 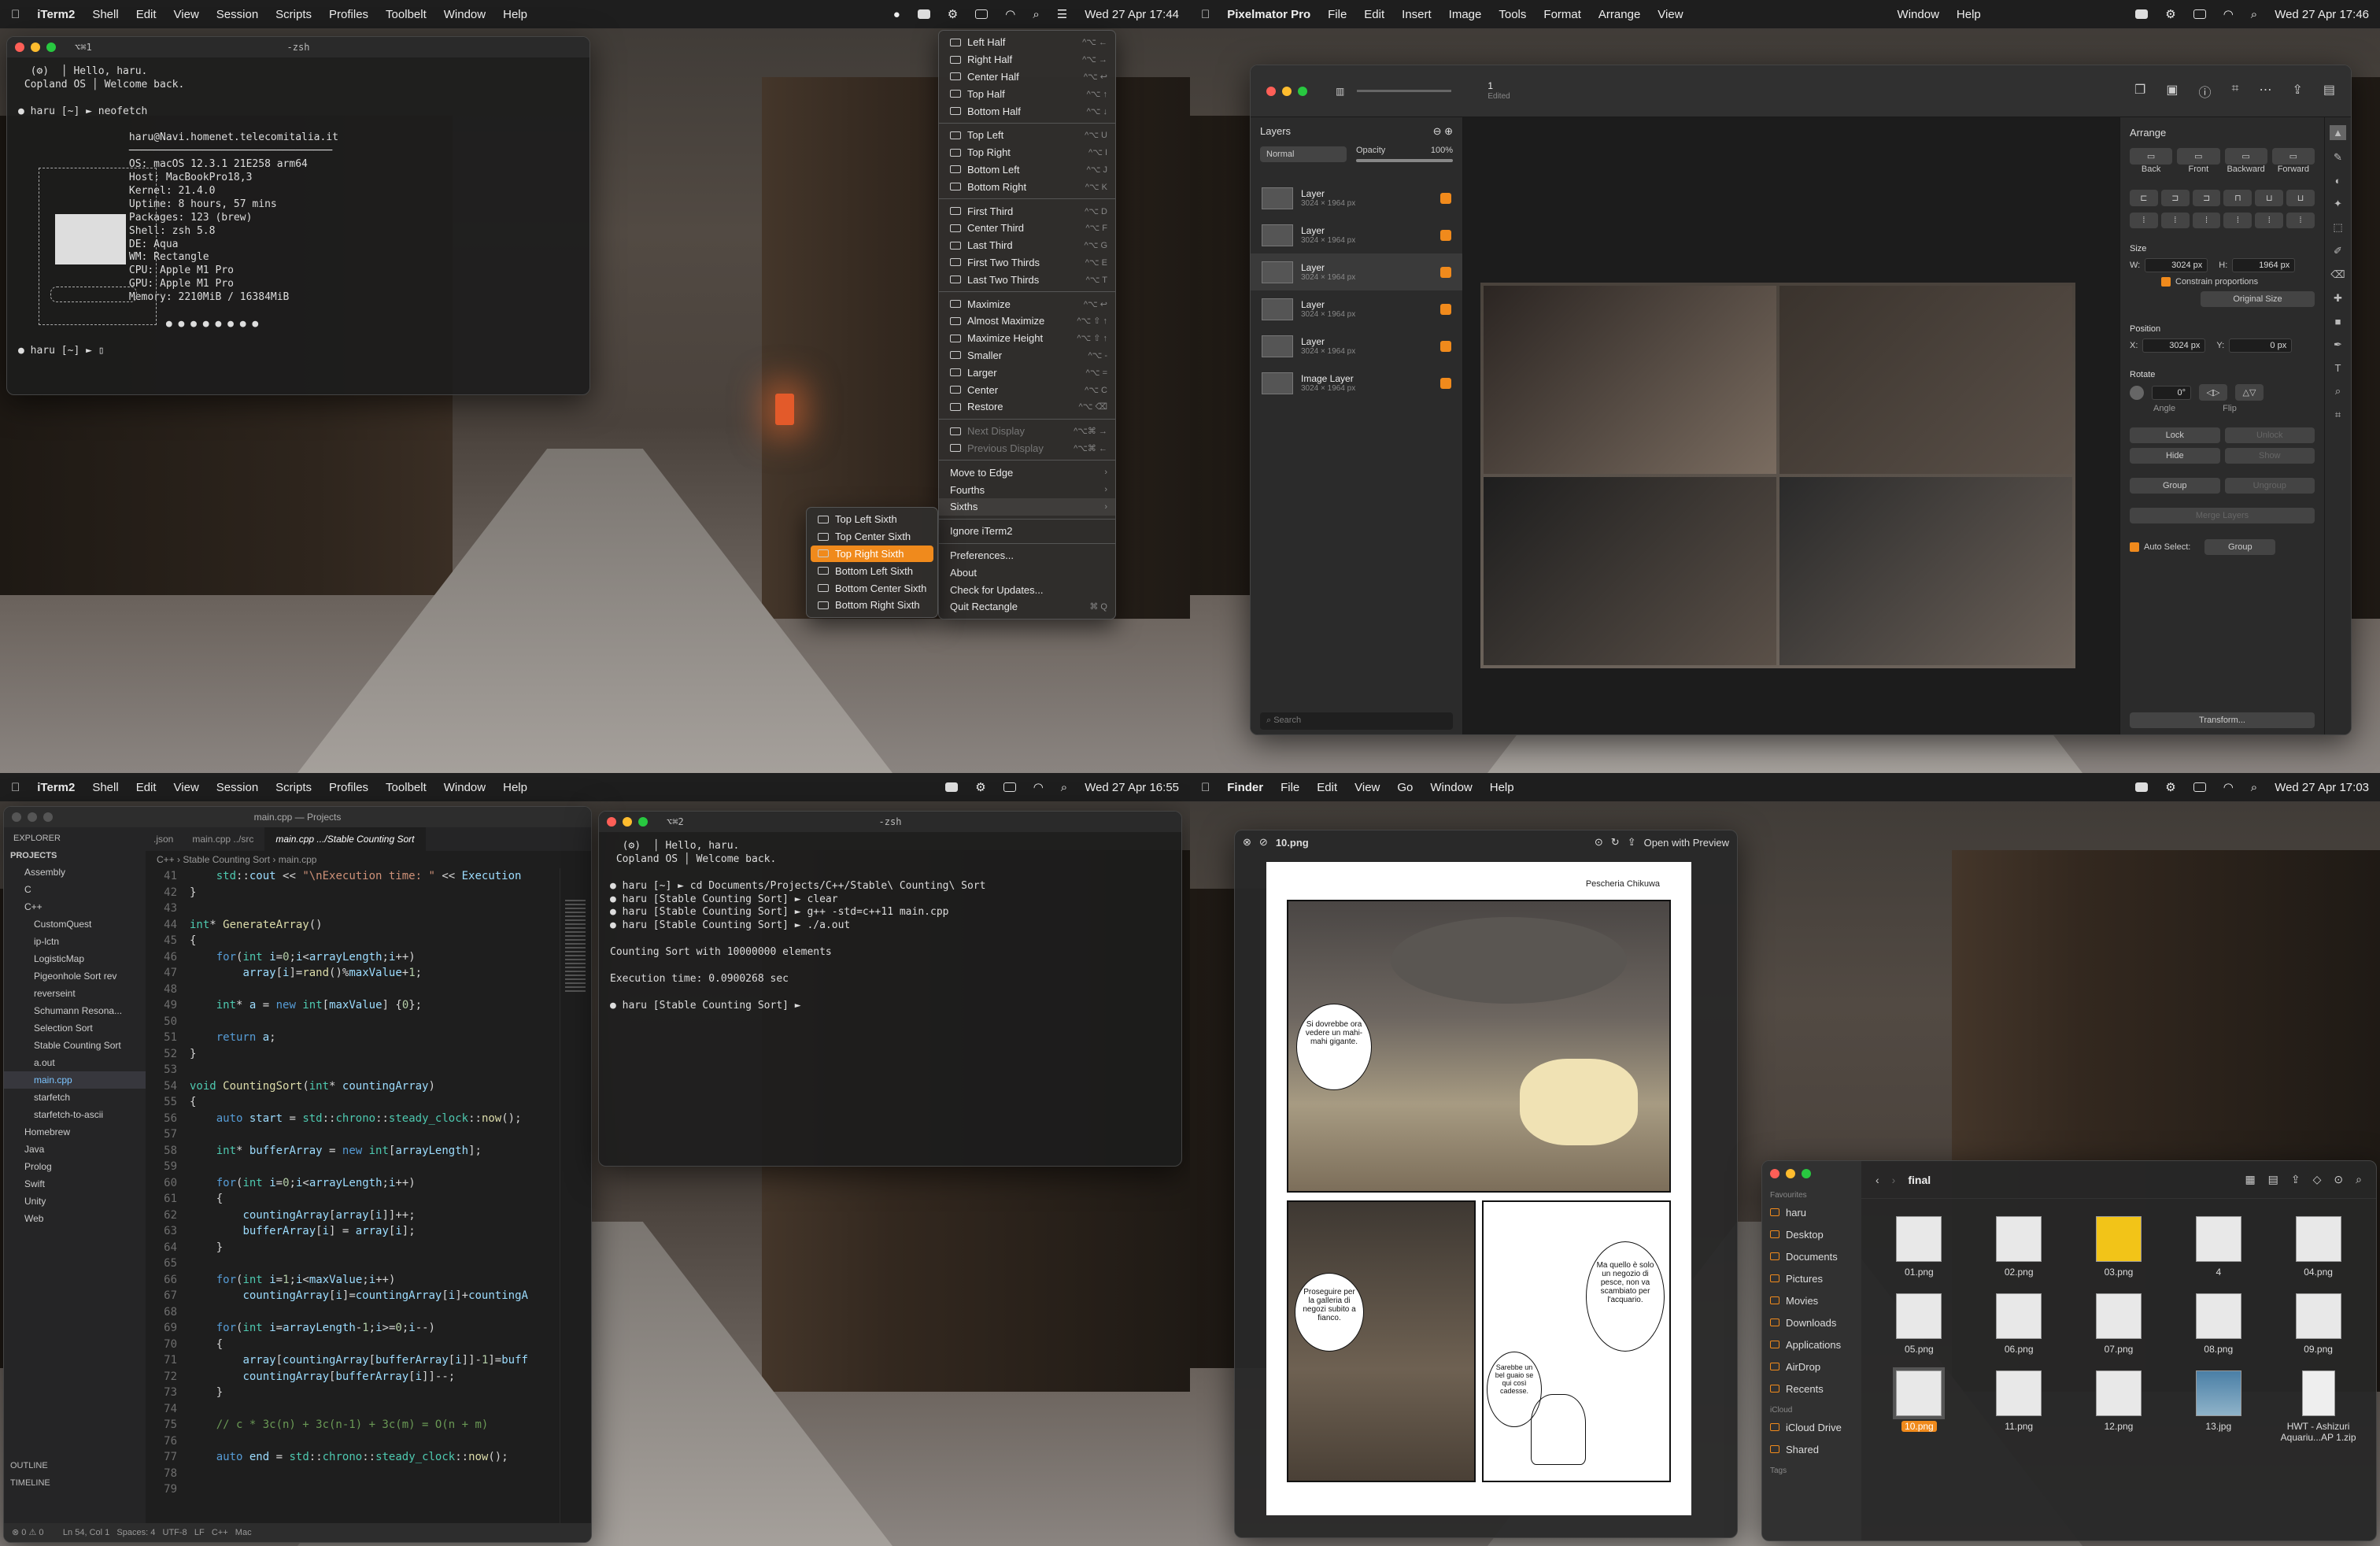 What do you see at coordinates (2250, 1179) in the screenshot?
I see `view-mode-icon: ▦` at bounding box center [2250, 1179].